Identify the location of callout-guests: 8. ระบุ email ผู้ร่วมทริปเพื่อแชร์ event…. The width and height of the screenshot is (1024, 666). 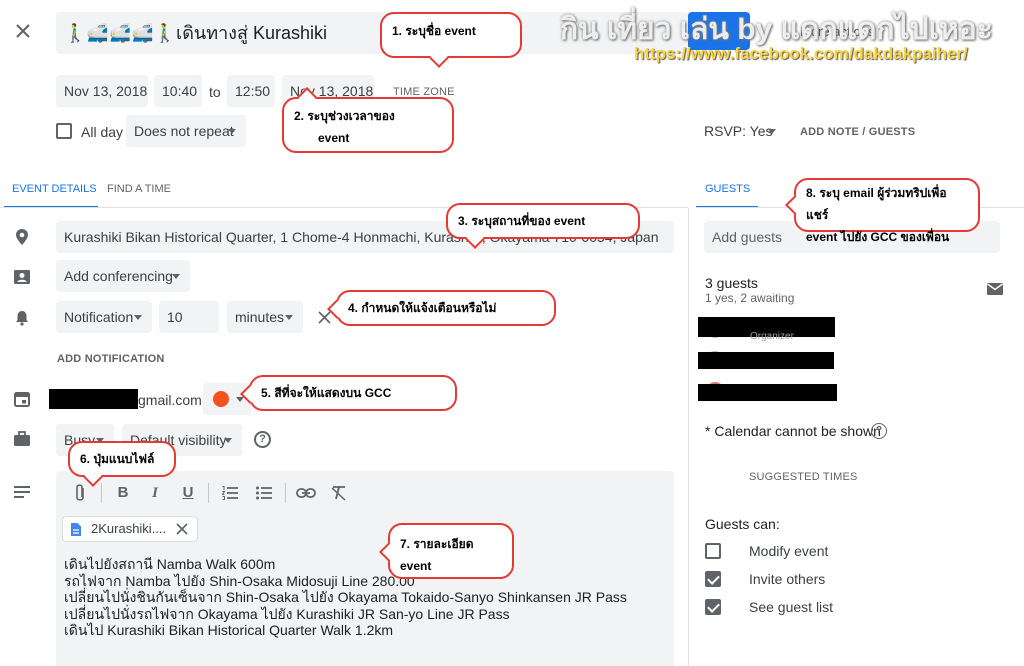
(882, 211).